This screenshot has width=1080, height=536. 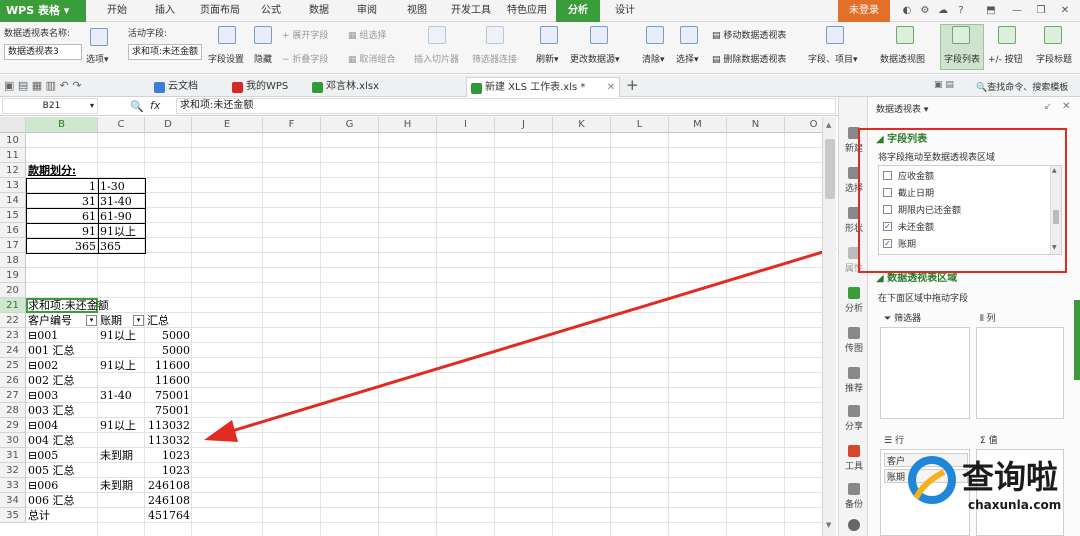 I want to click on backup-icon, so click(x=854, y=489).